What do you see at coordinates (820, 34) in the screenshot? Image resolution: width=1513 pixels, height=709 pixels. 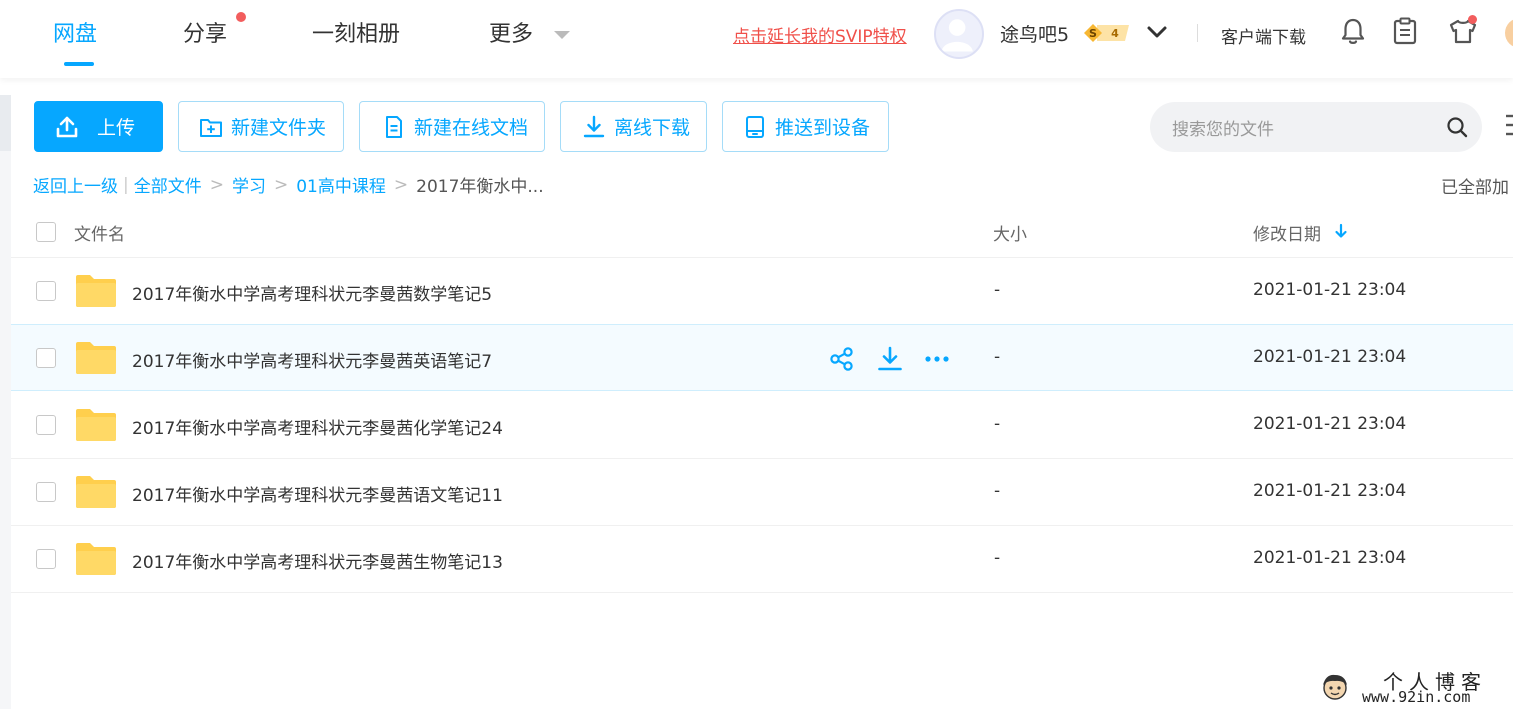 I see `svip-renew-link: 点击延长我的SVIP特权` at bounding box center [820, 34].